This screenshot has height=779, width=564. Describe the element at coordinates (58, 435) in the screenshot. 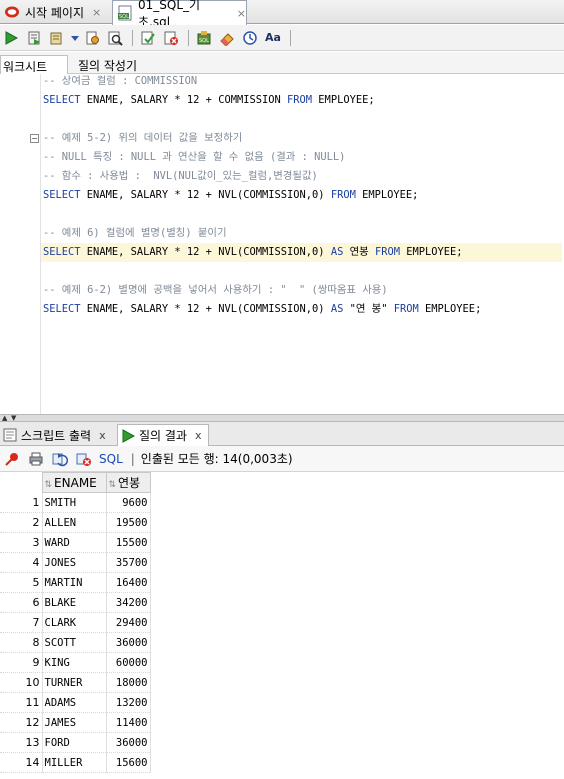

I see `tab-script-output: 스크립트 출력 x` at that location.